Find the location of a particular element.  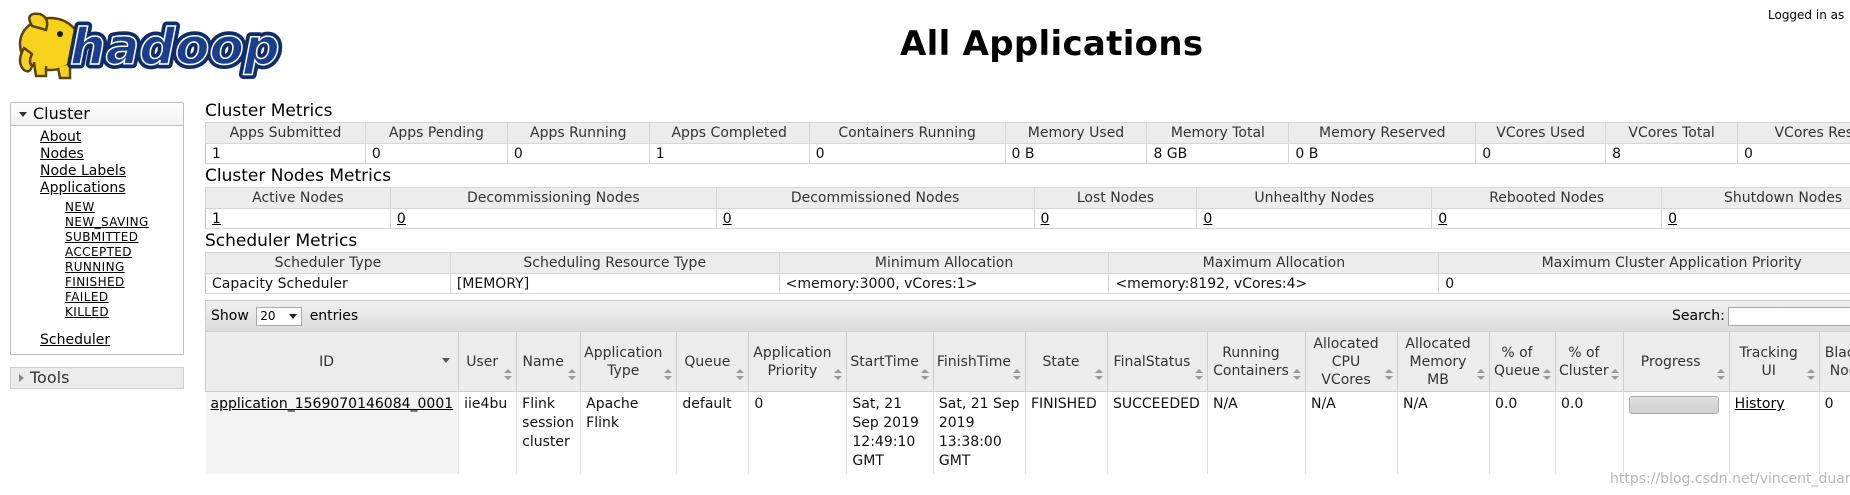

scheduler-metrics-title: Scheduler Metrics is located at coordinates (281, 241).